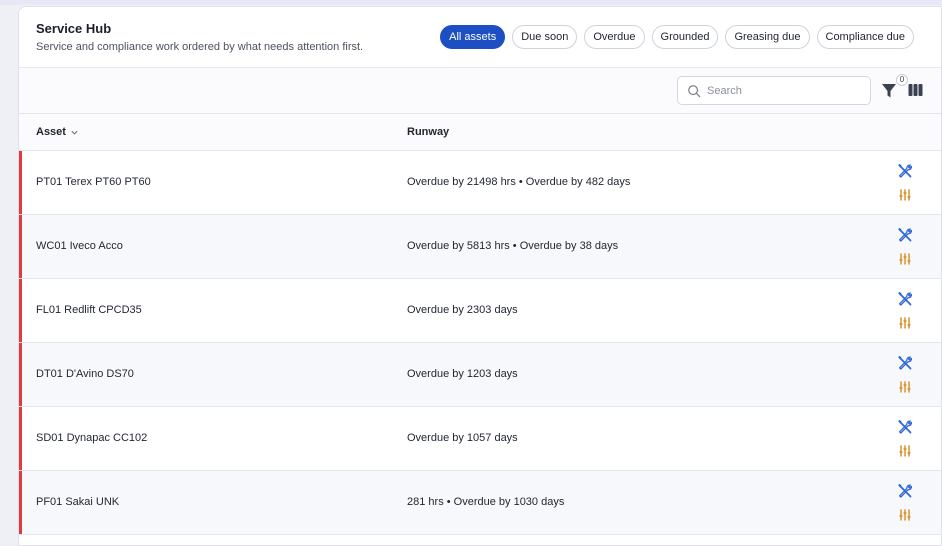 The width and height of the screenshot is (942, 546). What do you see at coordinates (545, 37) in the screenshot?
I see `filter-chip-due-soon: Due soon` at bounding box center [545, 37].